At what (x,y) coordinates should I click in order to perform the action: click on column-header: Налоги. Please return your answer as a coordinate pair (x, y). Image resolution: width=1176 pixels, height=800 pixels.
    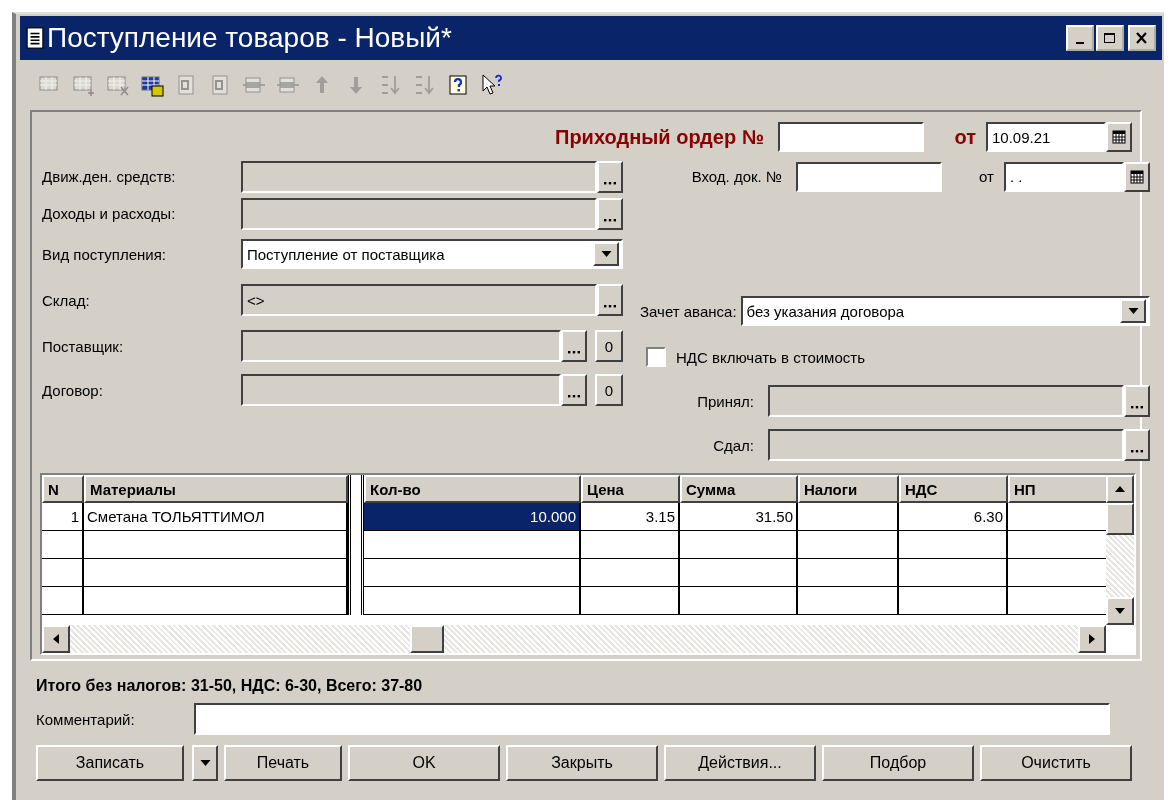
    Looking at the image, I should click on (848, 489).